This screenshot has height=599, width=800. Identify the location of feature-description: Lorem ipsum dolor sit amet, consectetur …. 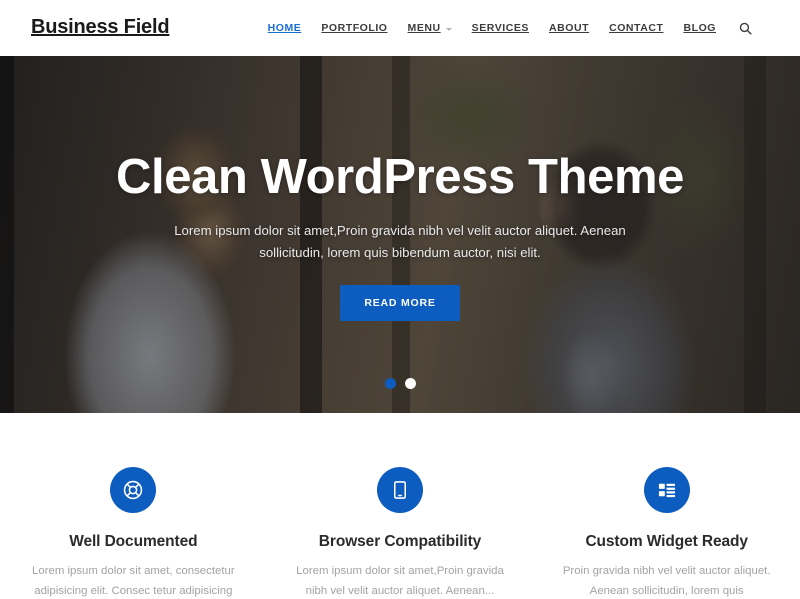
(133, 581).